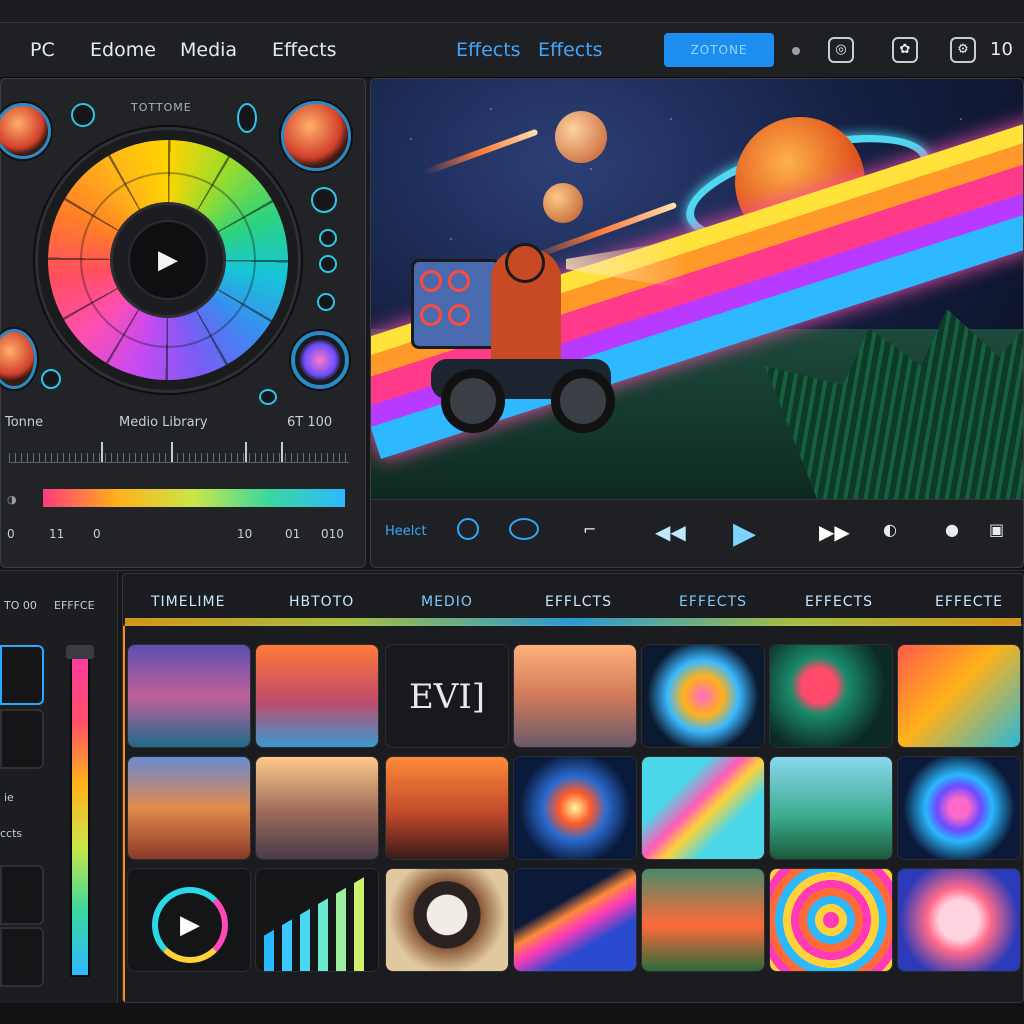  What do you see at coordinates (468, 529) in the screenshot?
I see `loop-icon` at bounding box center [468, 529].